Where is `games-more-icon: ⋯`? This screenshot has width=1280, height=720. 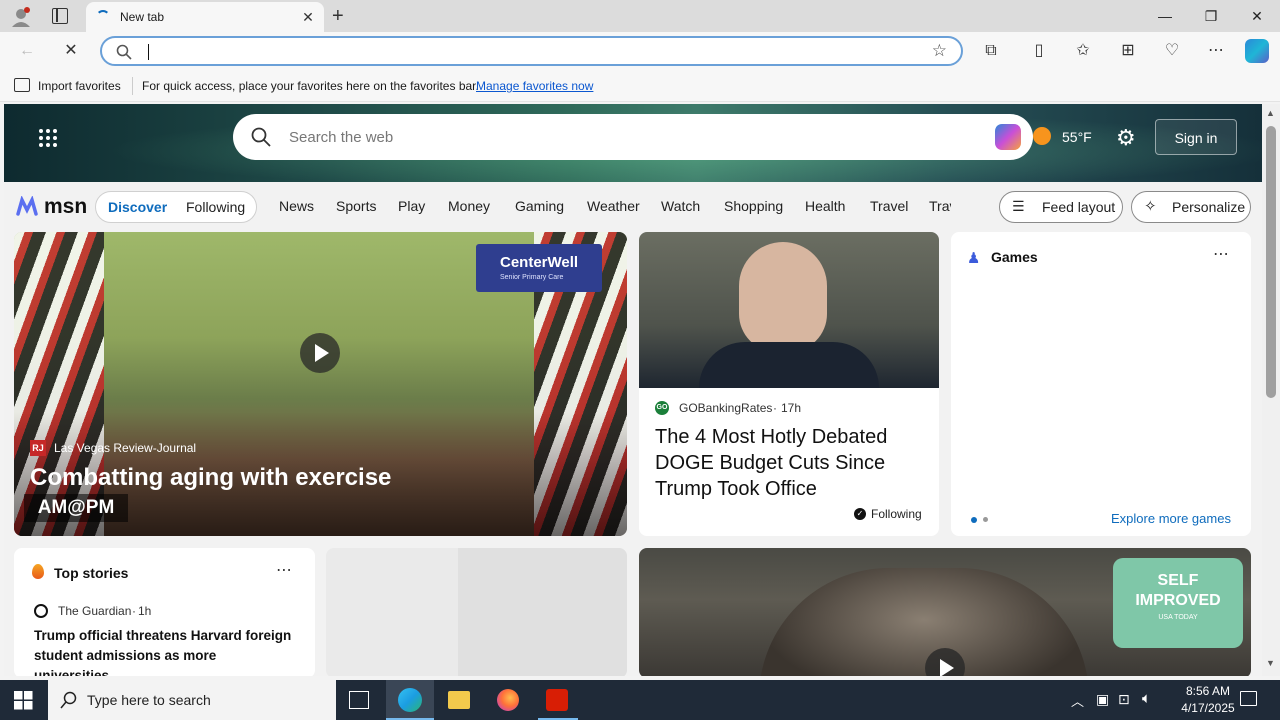 games-more-icon: ⋯ is located at coordinates (1221, 254).